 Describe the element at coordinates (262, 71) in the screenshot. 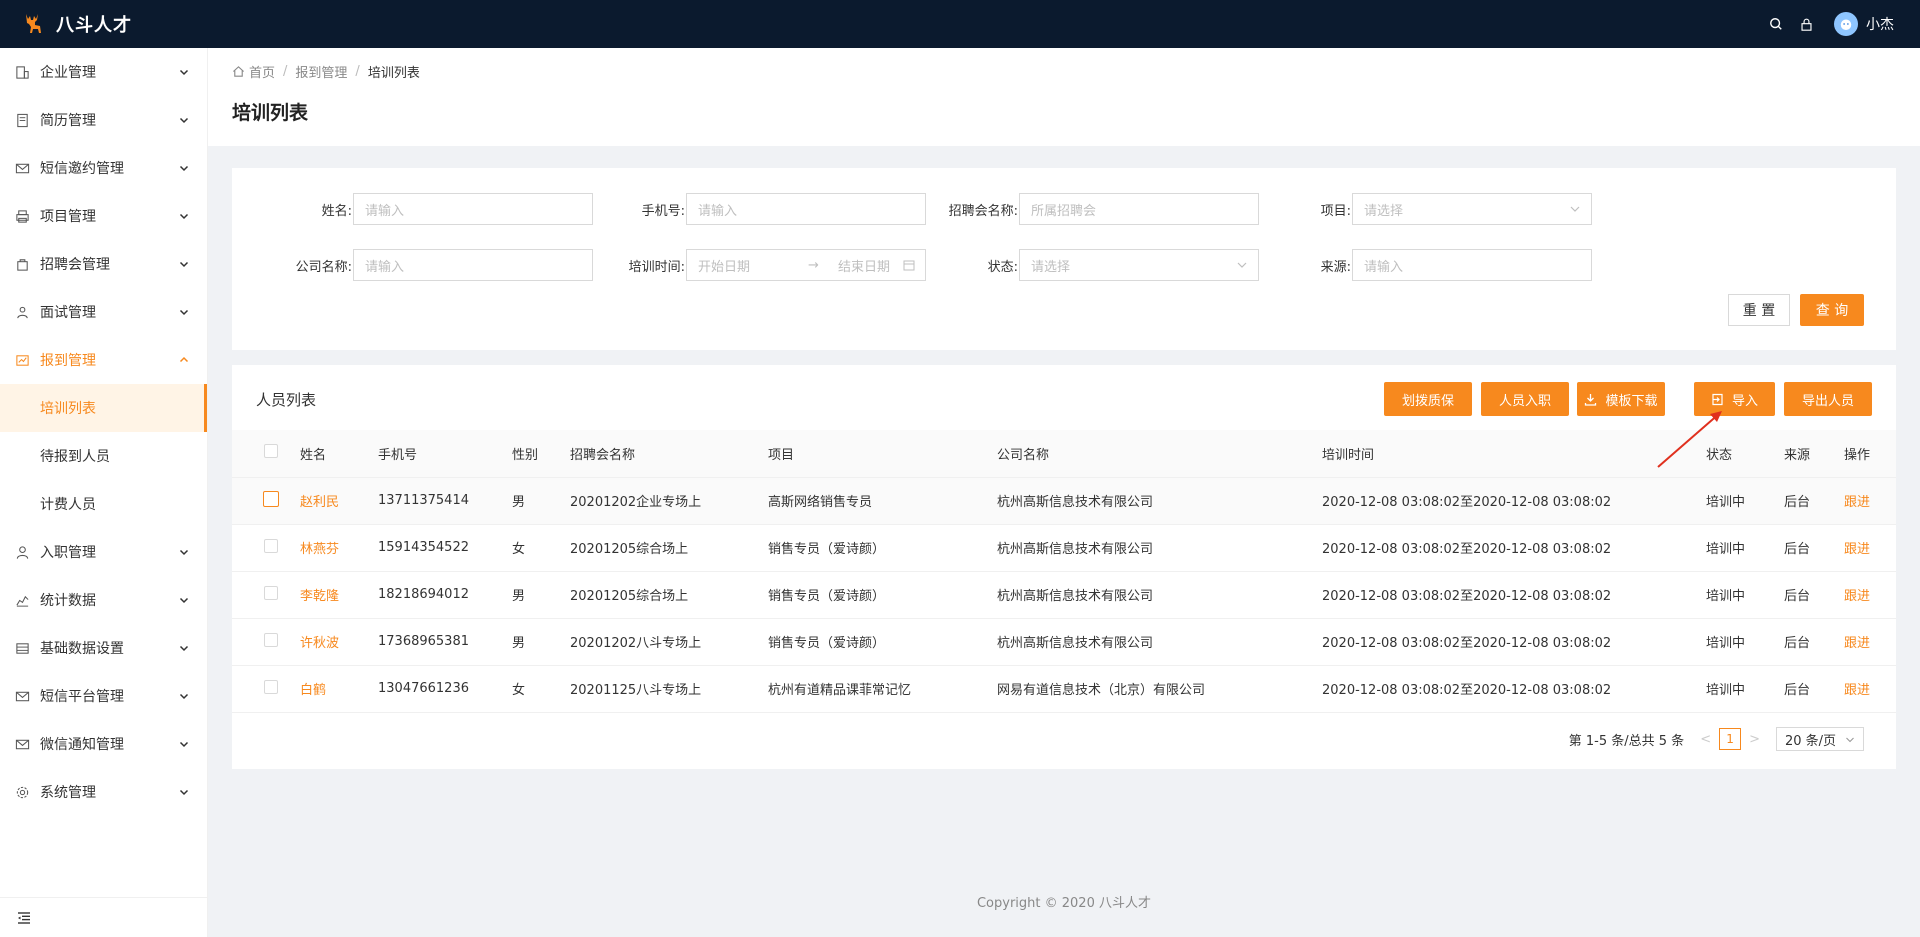

I see `breadcrumb-home: 首页` at that location.